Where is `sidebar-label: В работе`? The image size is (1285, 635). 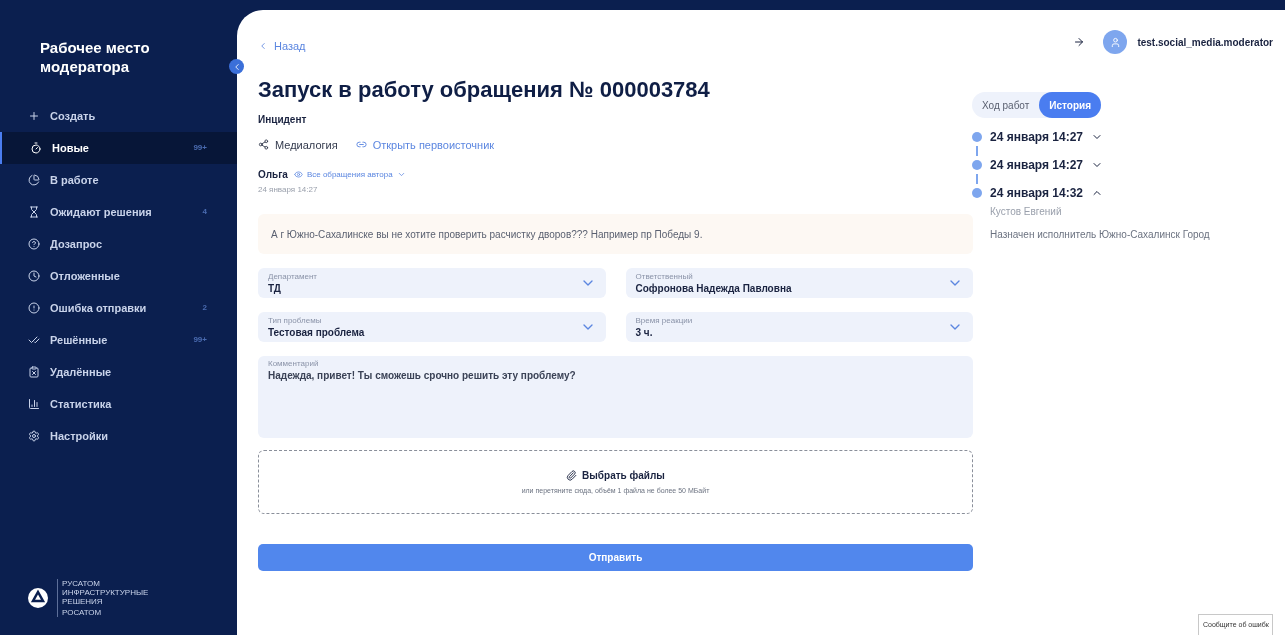
sidebar-label: В работе is located at coordinates (75, 180).